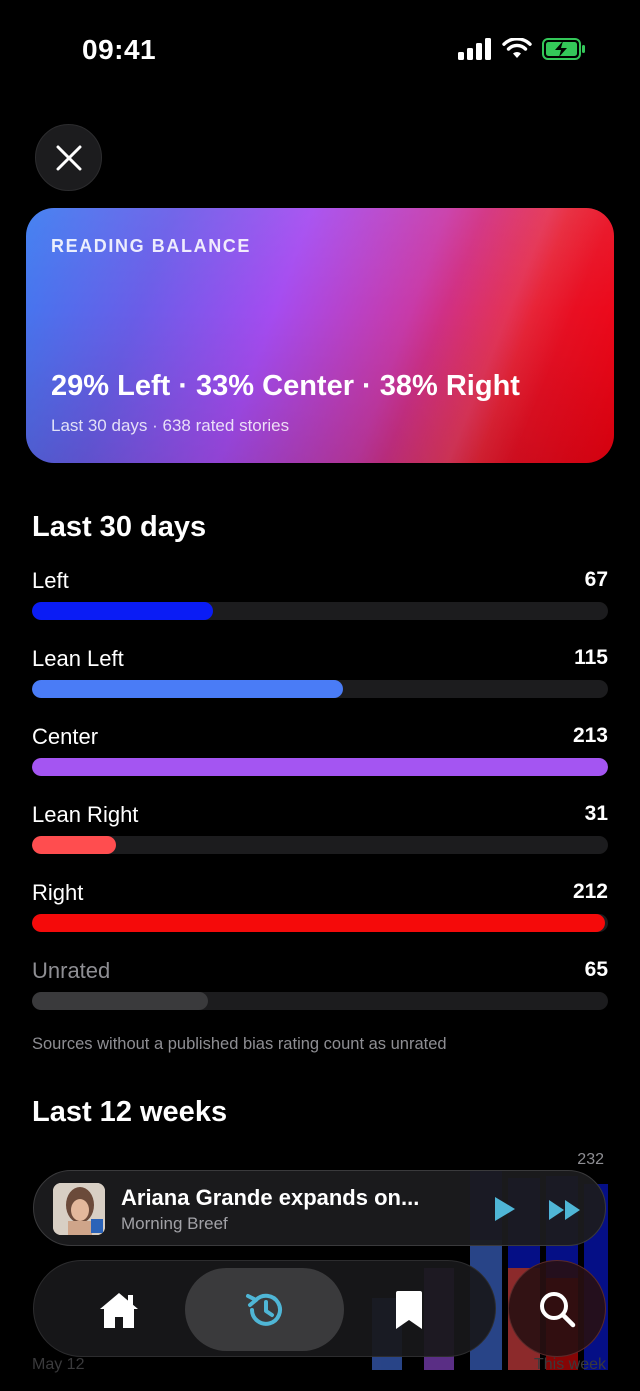  I want to click on tab-history, so click(264, 1309).